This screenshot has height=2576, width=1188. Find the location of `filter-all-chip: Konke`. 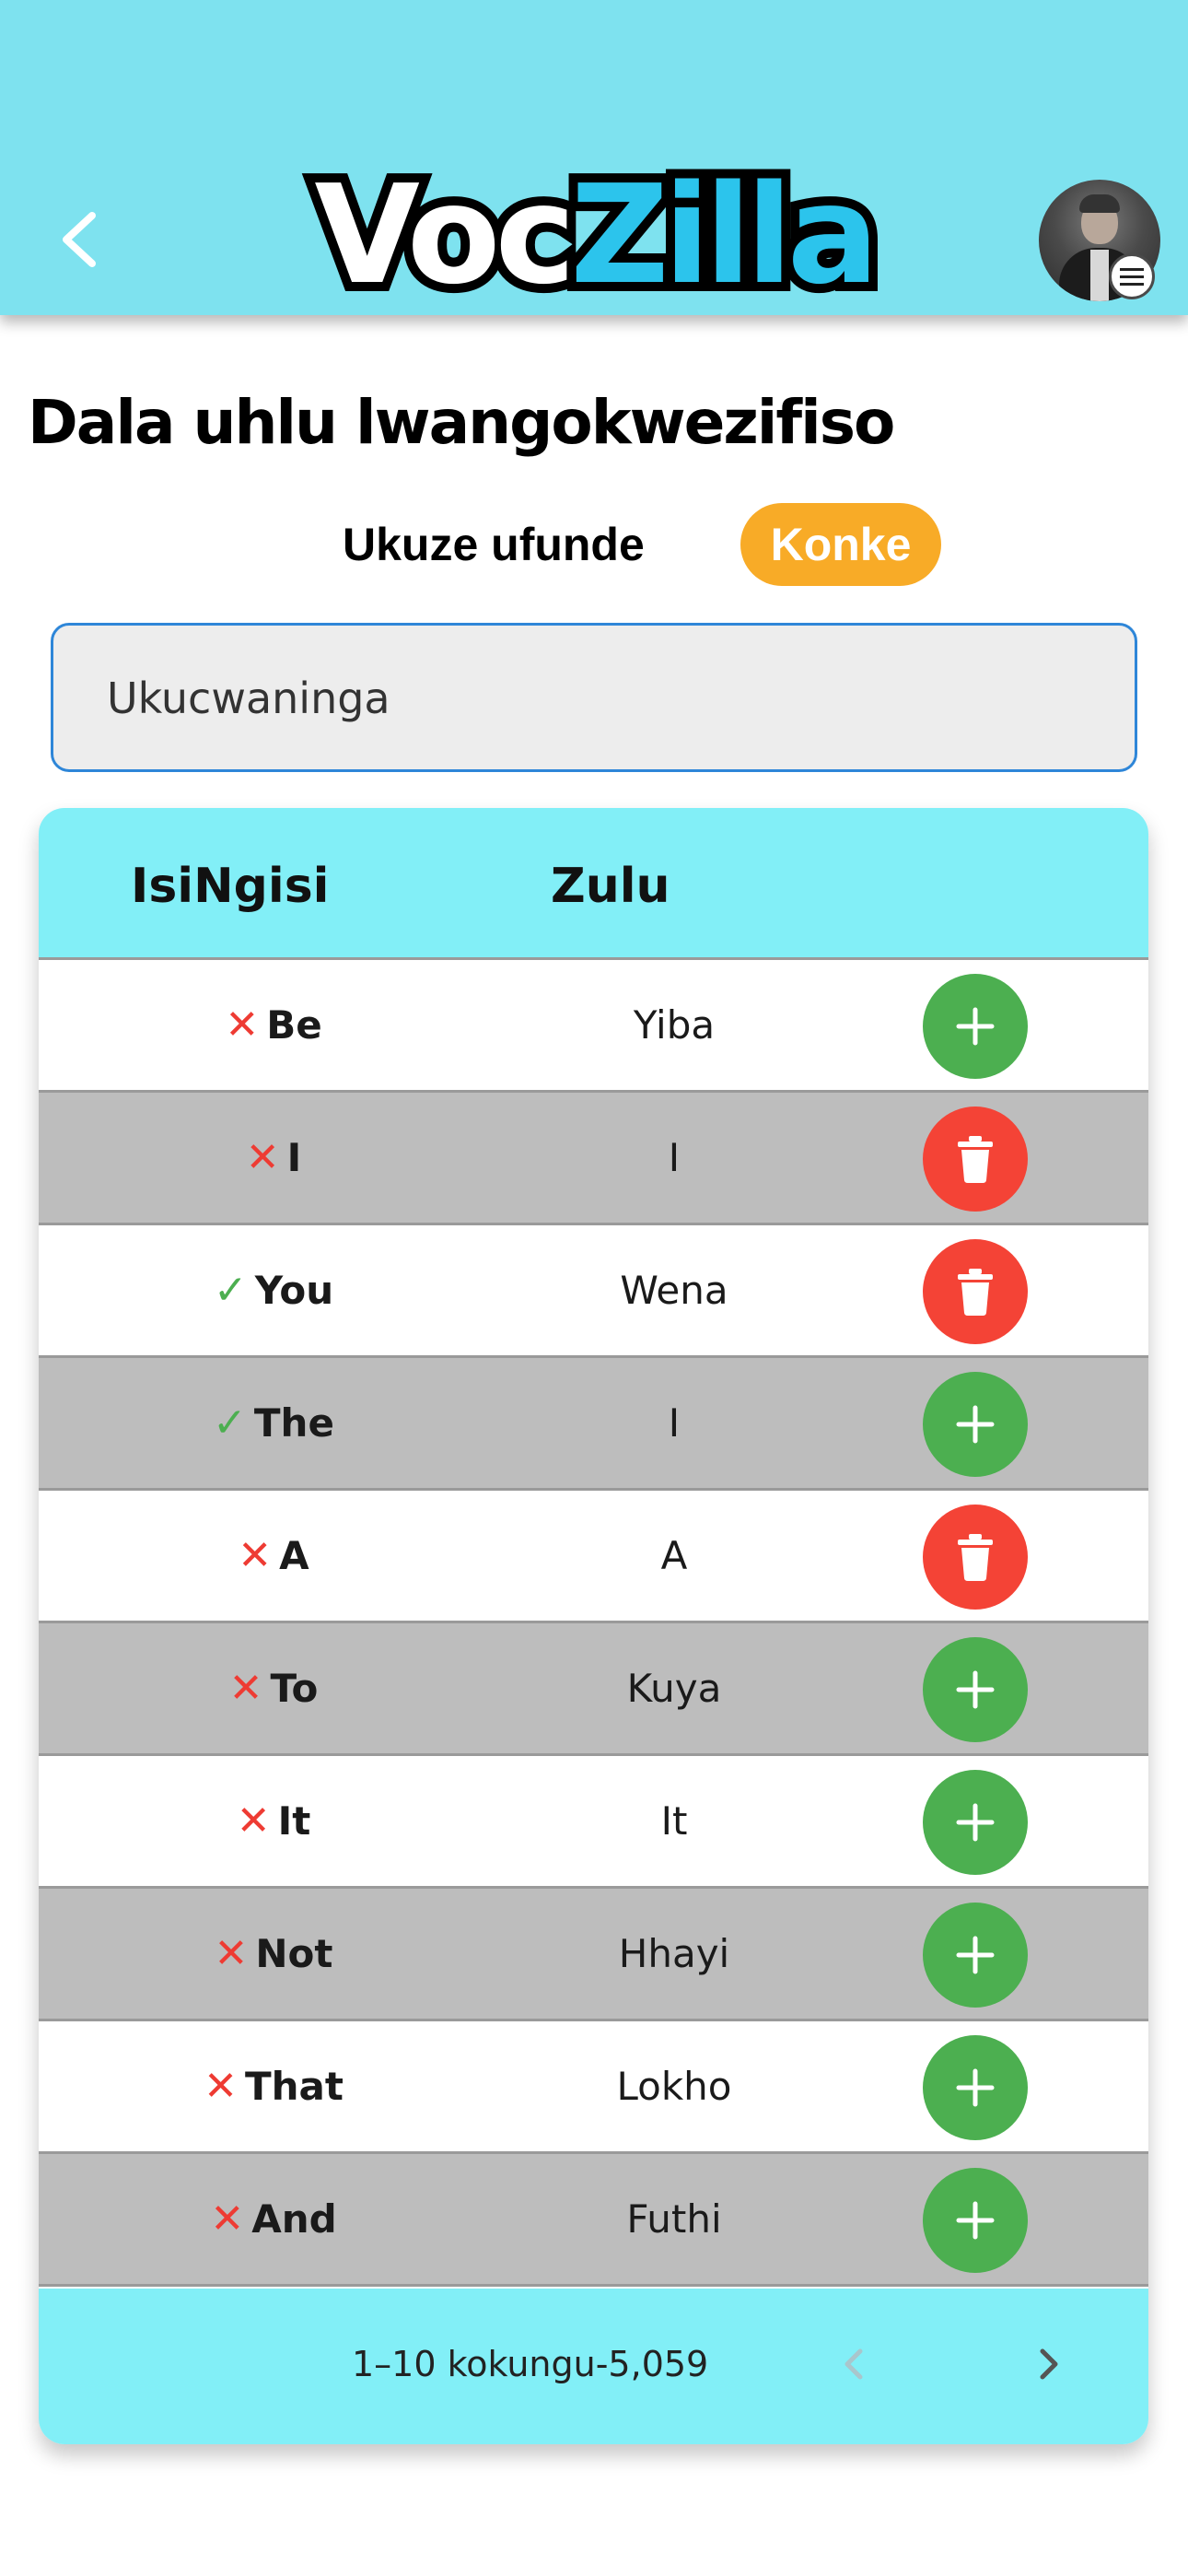

filter-all-chip: Konke is located at coordinates (840, 544).